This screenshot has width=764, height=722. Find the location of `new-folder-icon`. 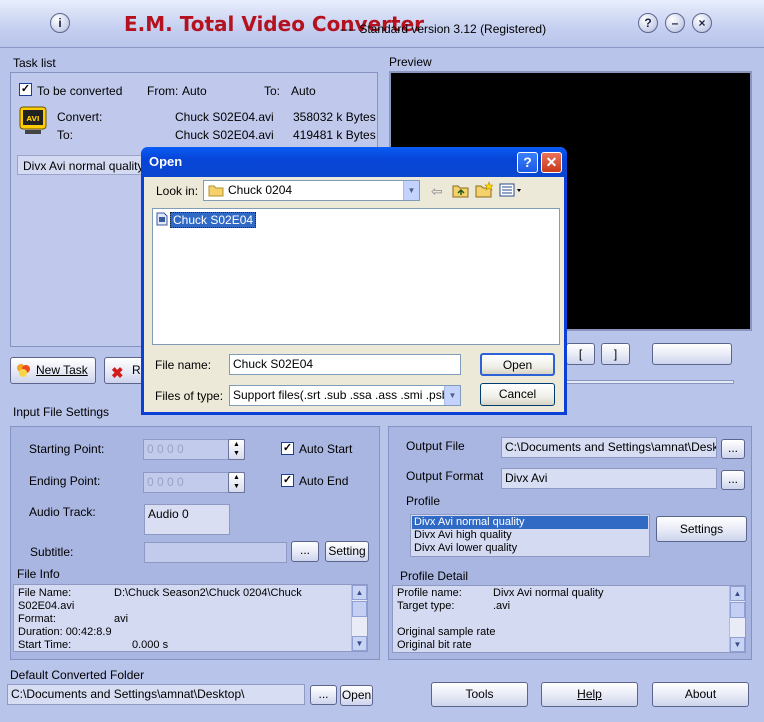

new-folder-icon is located at coordinates (484, 191).